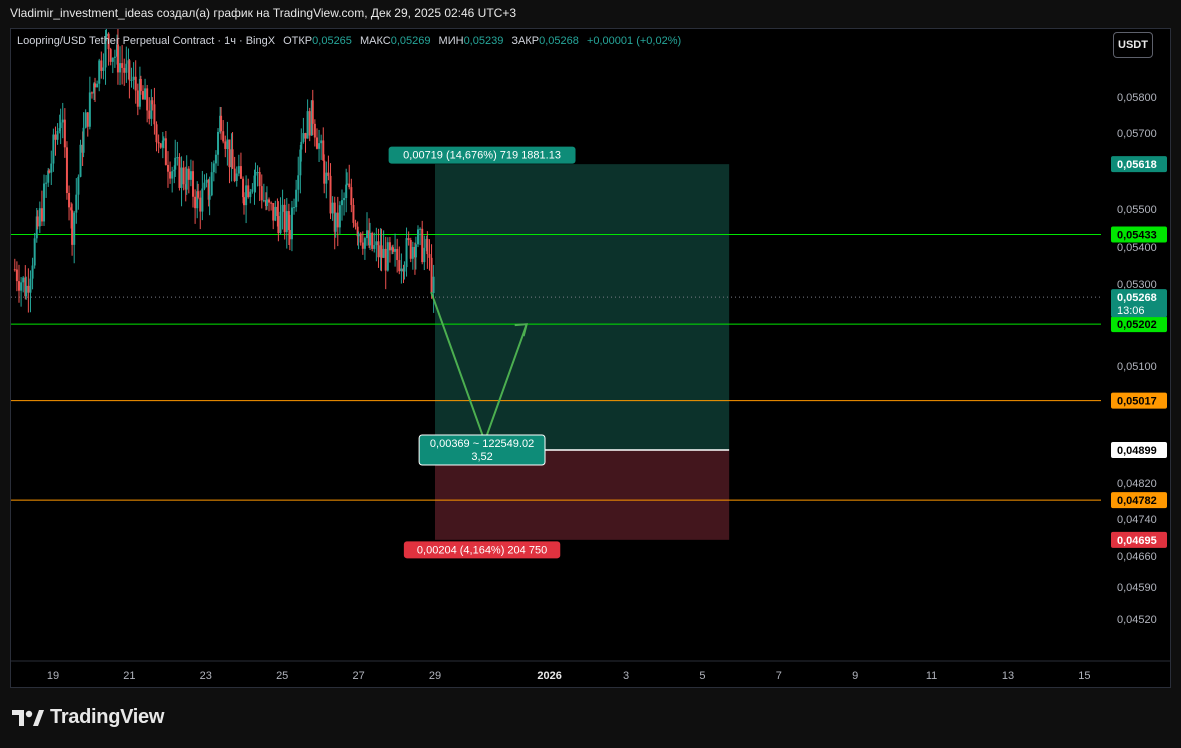 This screenshot has width=1181, height=748. What do you see at coordinates (1137, 402) in the screenshot?
I see `level-price-tag-2: 0,05017` at bounding box center [1137, 402].